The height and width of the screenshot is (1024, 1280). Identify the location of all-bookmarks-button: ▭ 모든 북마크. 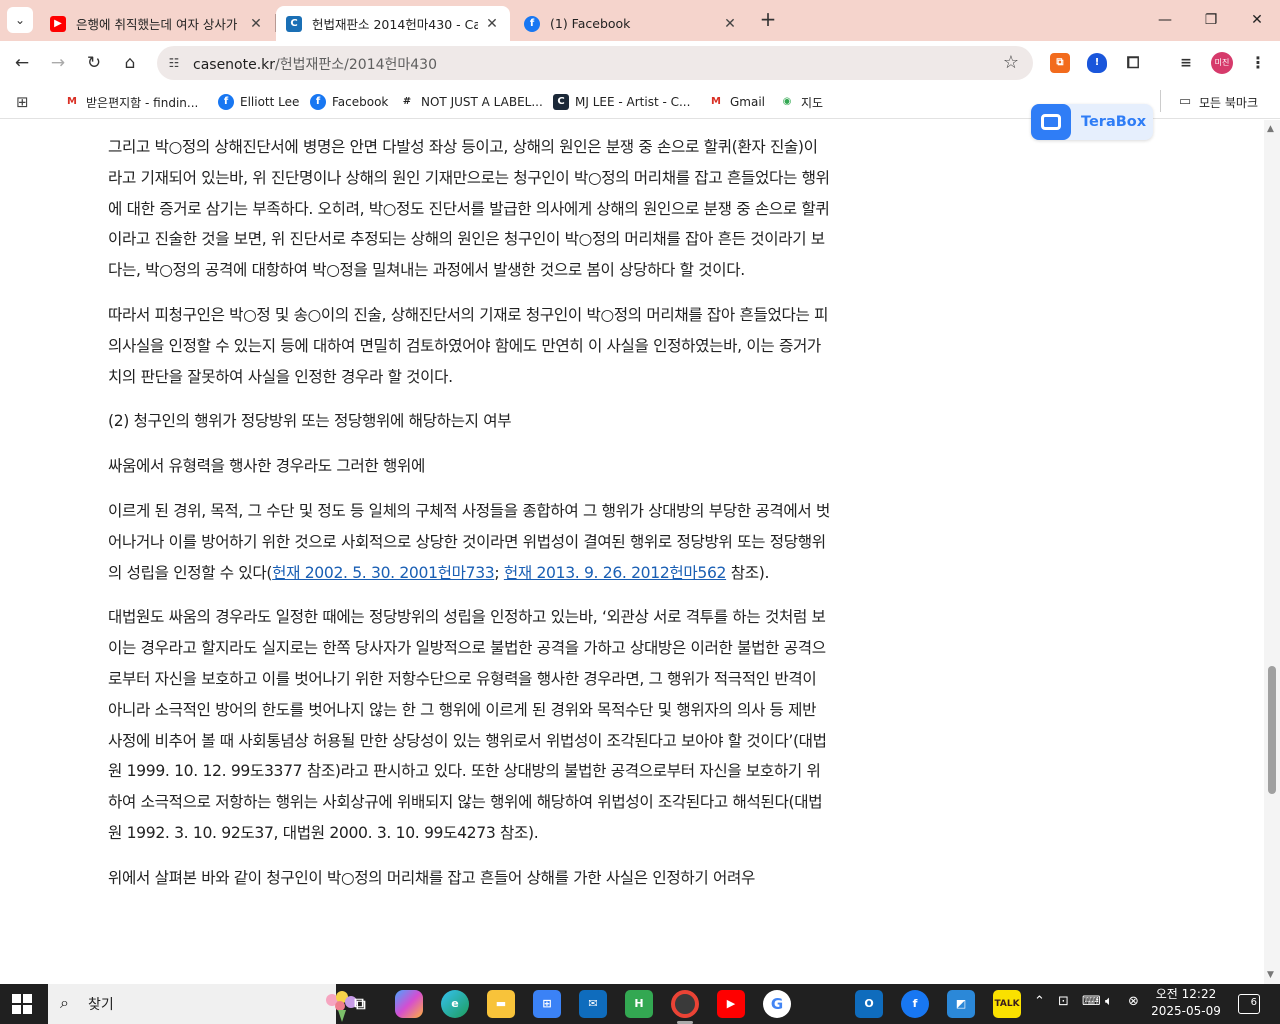
(1217, 102).